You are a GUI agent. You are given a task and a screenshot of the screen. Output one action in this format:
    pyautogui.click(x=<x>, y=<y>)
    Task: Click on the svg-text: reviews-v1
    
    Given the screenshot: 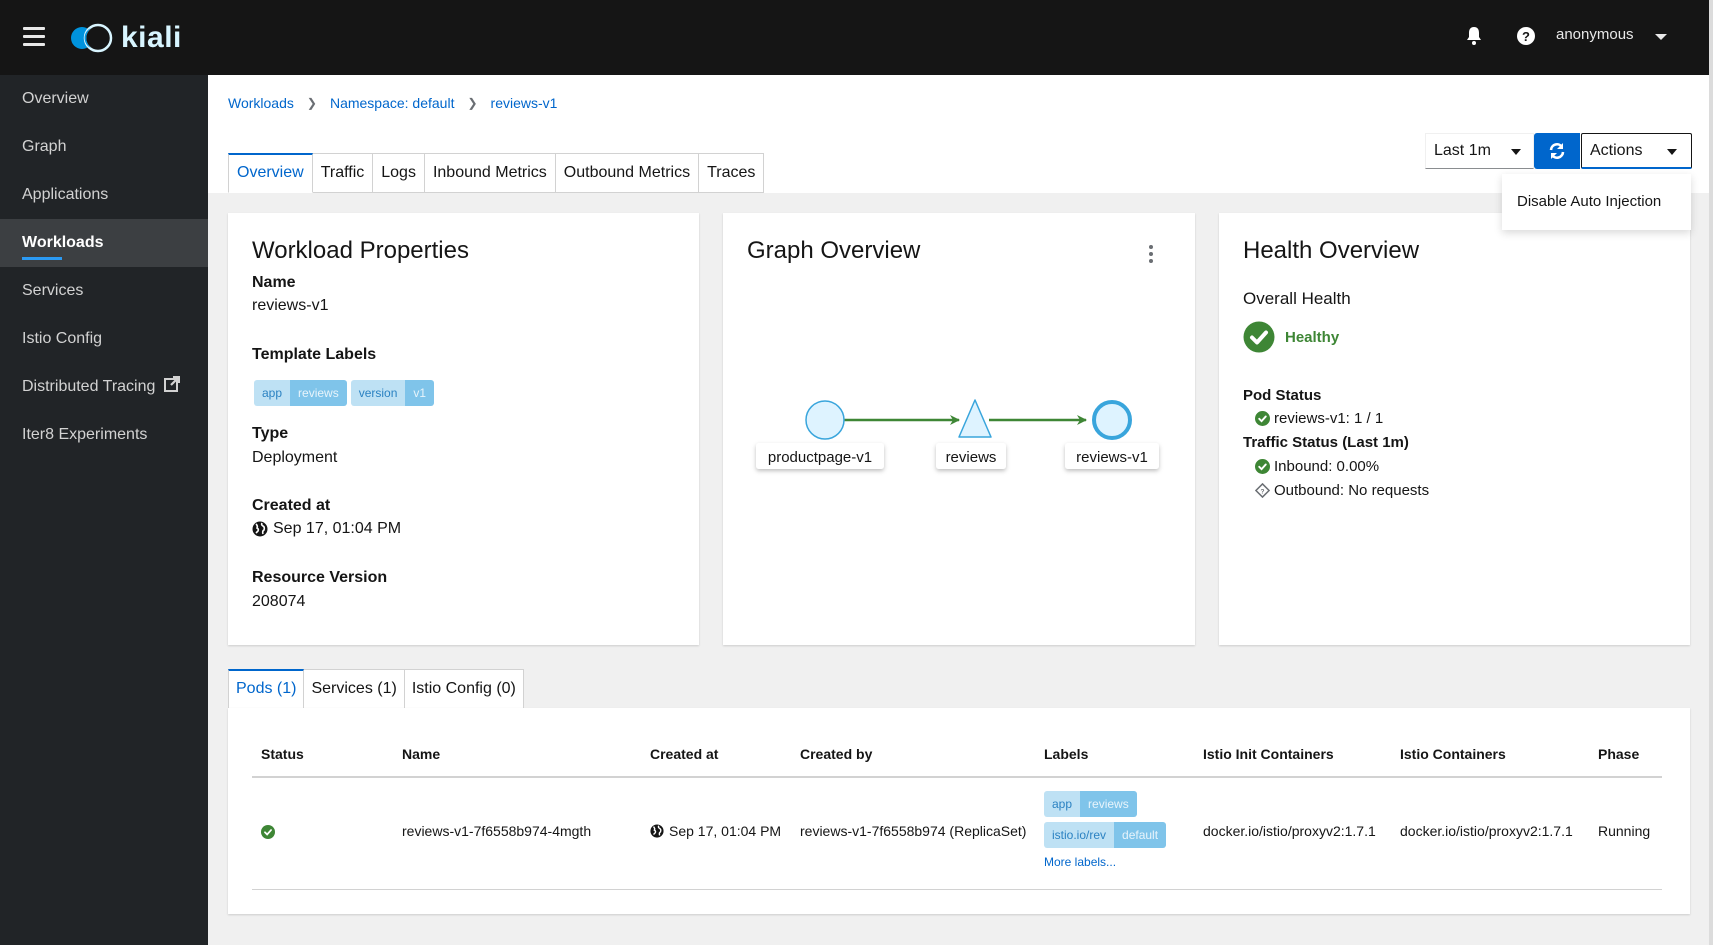 What is the action you would take?
    pyautogui.click(x=1112, y=457)
    